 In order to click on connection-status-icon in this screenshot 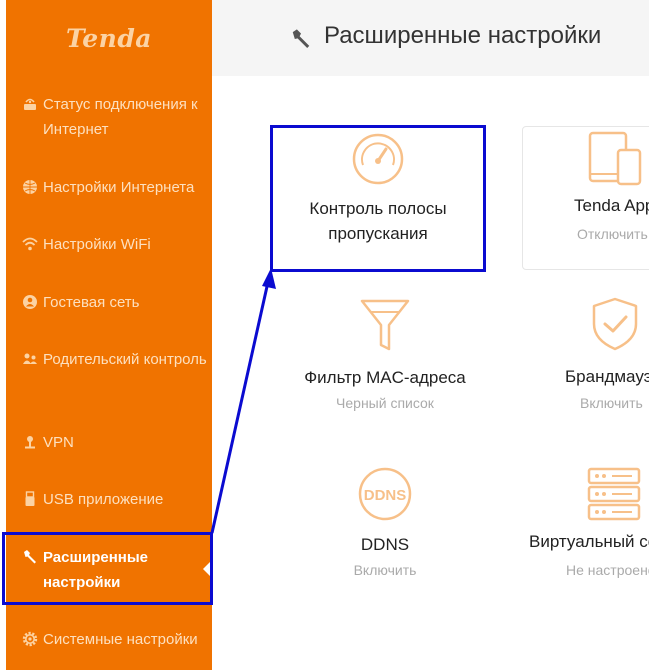, I will do `click(30, 104)`.